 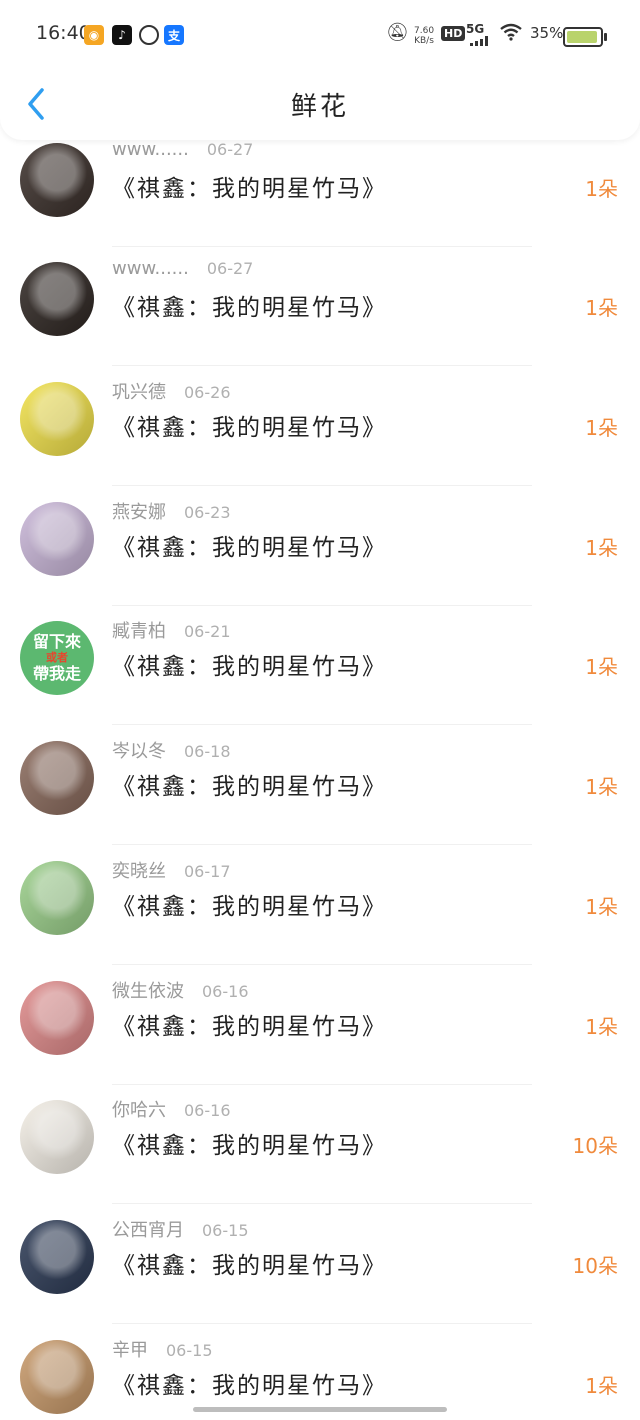 What do you see at coordinates (424, 41) in the screenshot?
I see `net-speed-unit: KB/s` at bounding box center [424, 41].